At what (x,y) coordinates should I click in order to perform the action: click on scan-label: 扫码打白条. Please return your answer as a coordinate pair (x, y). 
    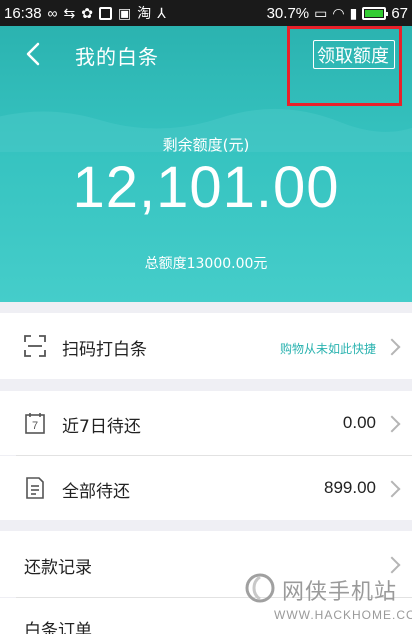
    Looking at the image, I should click on (104, 350).